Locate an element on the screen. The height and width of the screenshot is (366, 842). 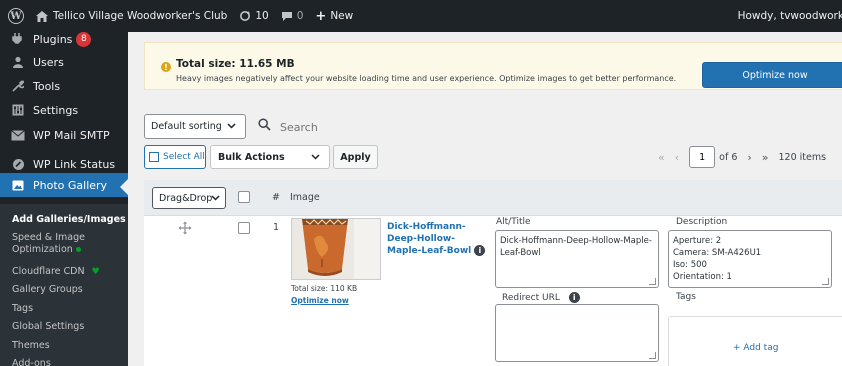
image-total-size: Total size: 110 KB is located at coordinates (324, 288).